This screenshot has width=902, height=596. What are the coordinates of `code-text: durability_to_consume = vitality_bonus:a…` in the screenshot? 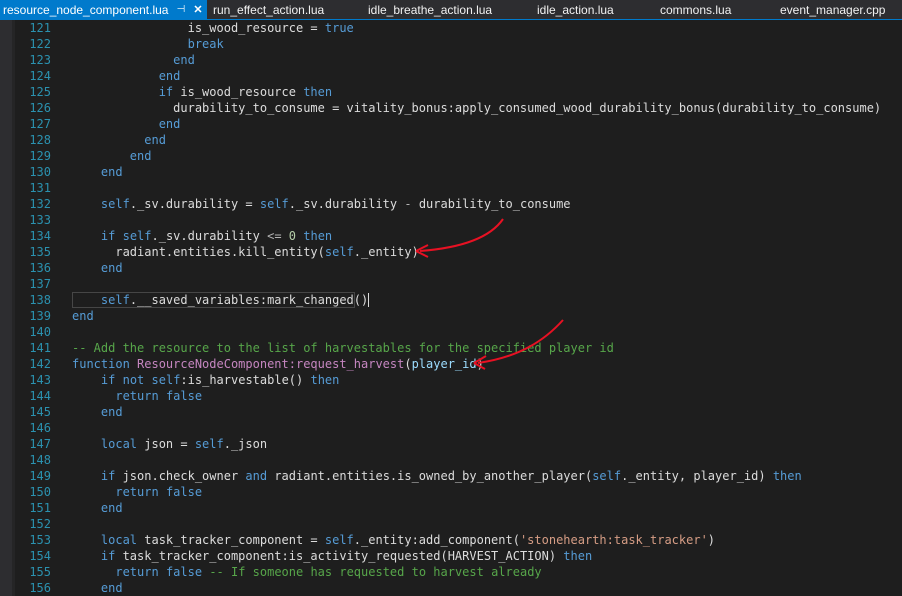 It's located at (476, 108).